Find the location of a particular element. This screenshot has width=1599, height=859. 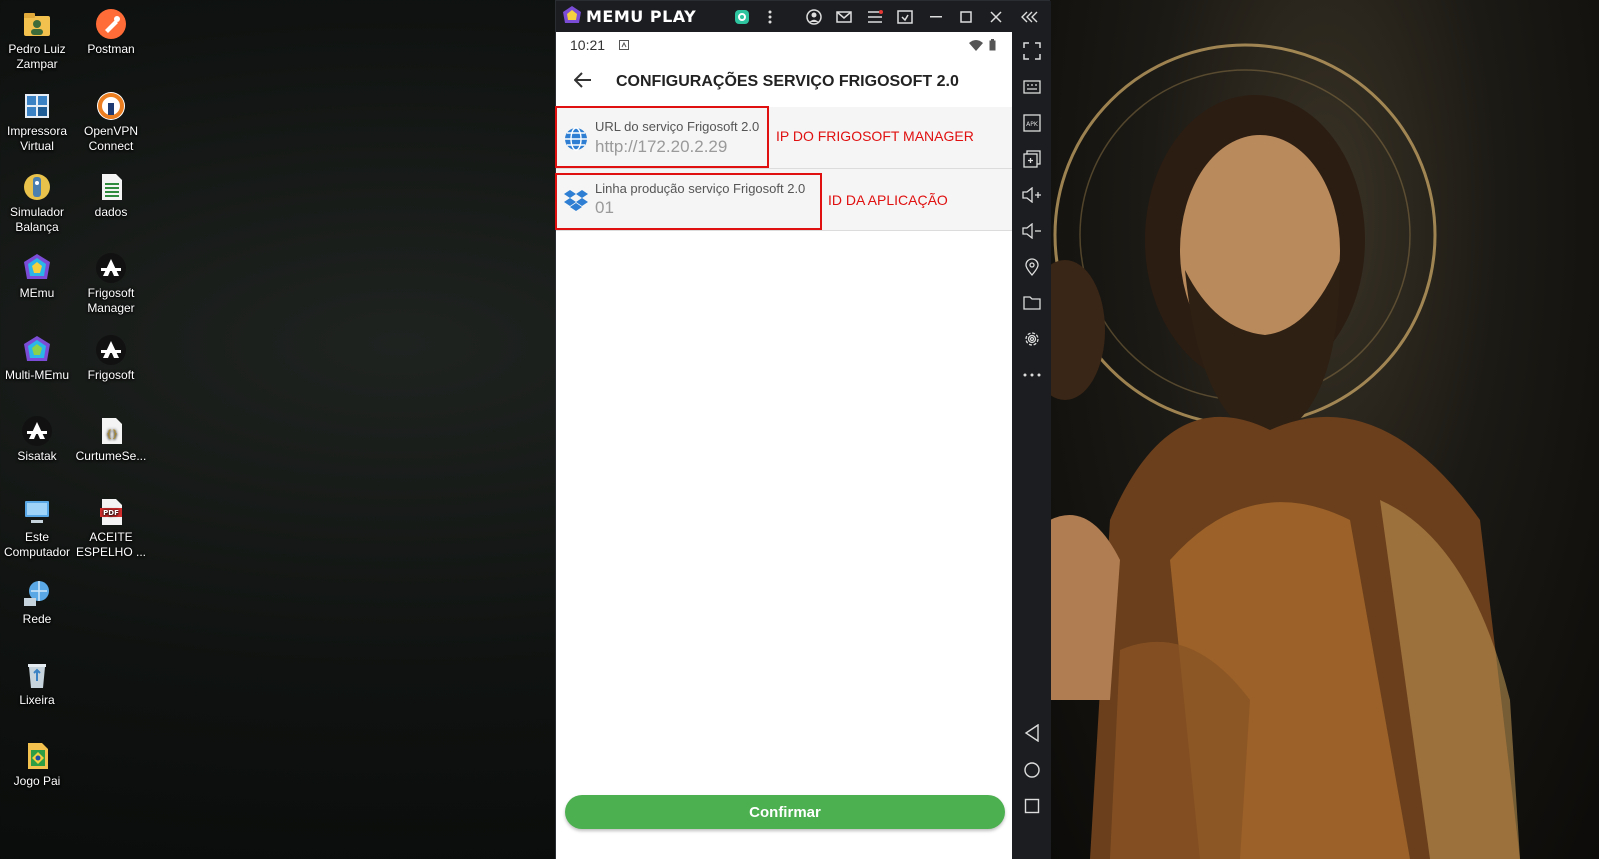

desktop-icon-pedro-luiz-zampar: Pedro Luiz Zampar is located at coordinates (37, 40).